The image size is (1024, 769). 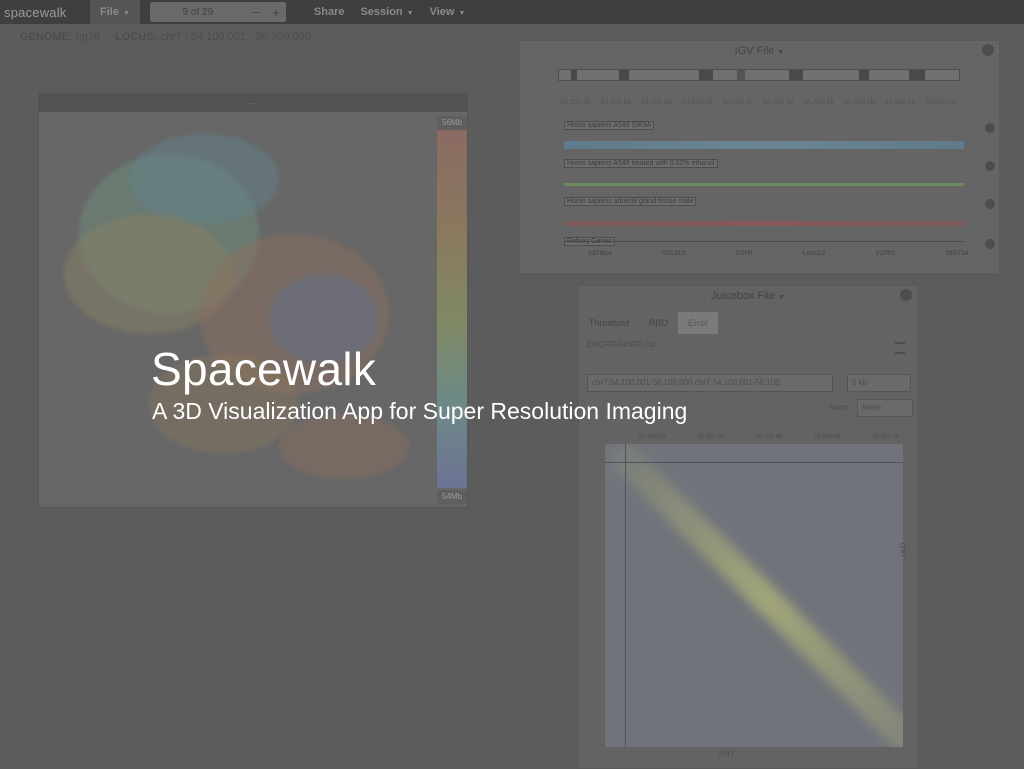 I want to click on tab-rbd: RBD, so click(x=658, y=323).